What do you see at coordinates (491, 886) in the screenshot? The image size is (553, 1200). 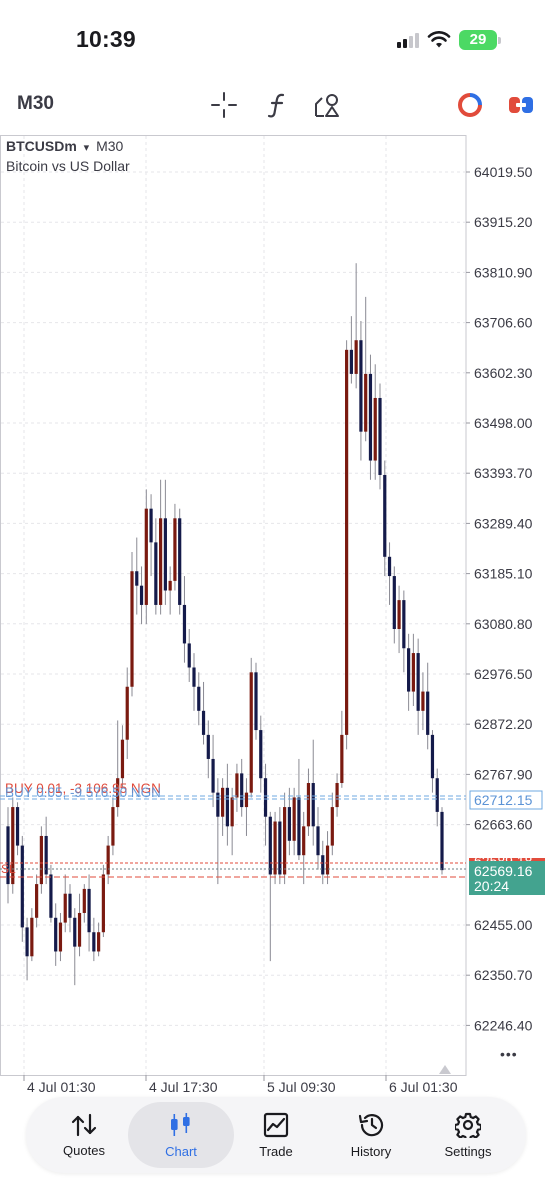 I see `bar-countdown-label: 20:24` at bounding box center [491, 886].